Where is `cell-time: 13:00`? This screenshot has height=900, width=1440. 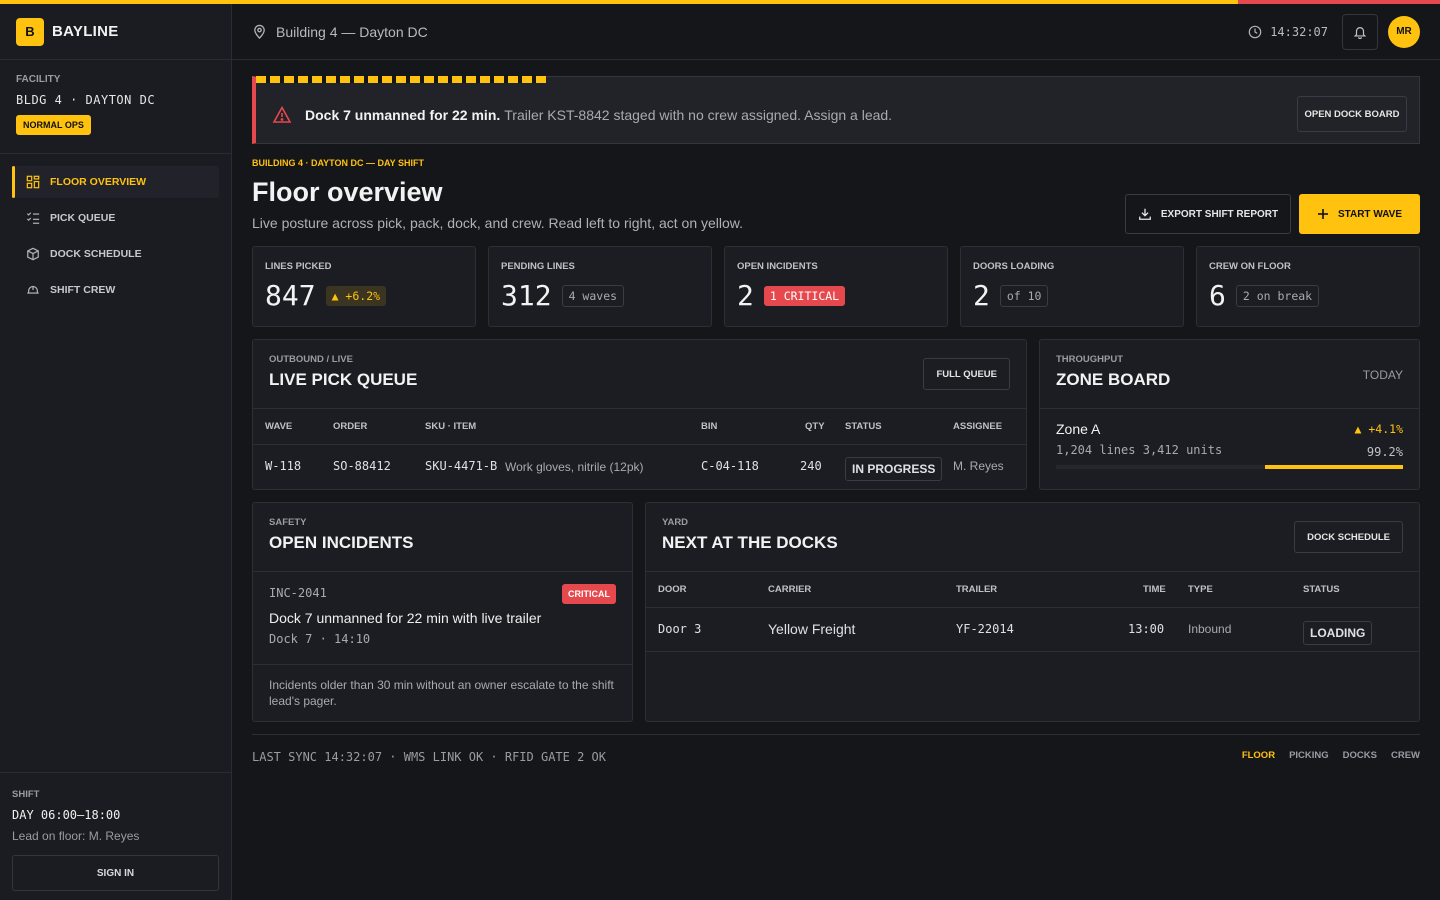 cell-time: 13:00 is located at coordinates (1146, 629).